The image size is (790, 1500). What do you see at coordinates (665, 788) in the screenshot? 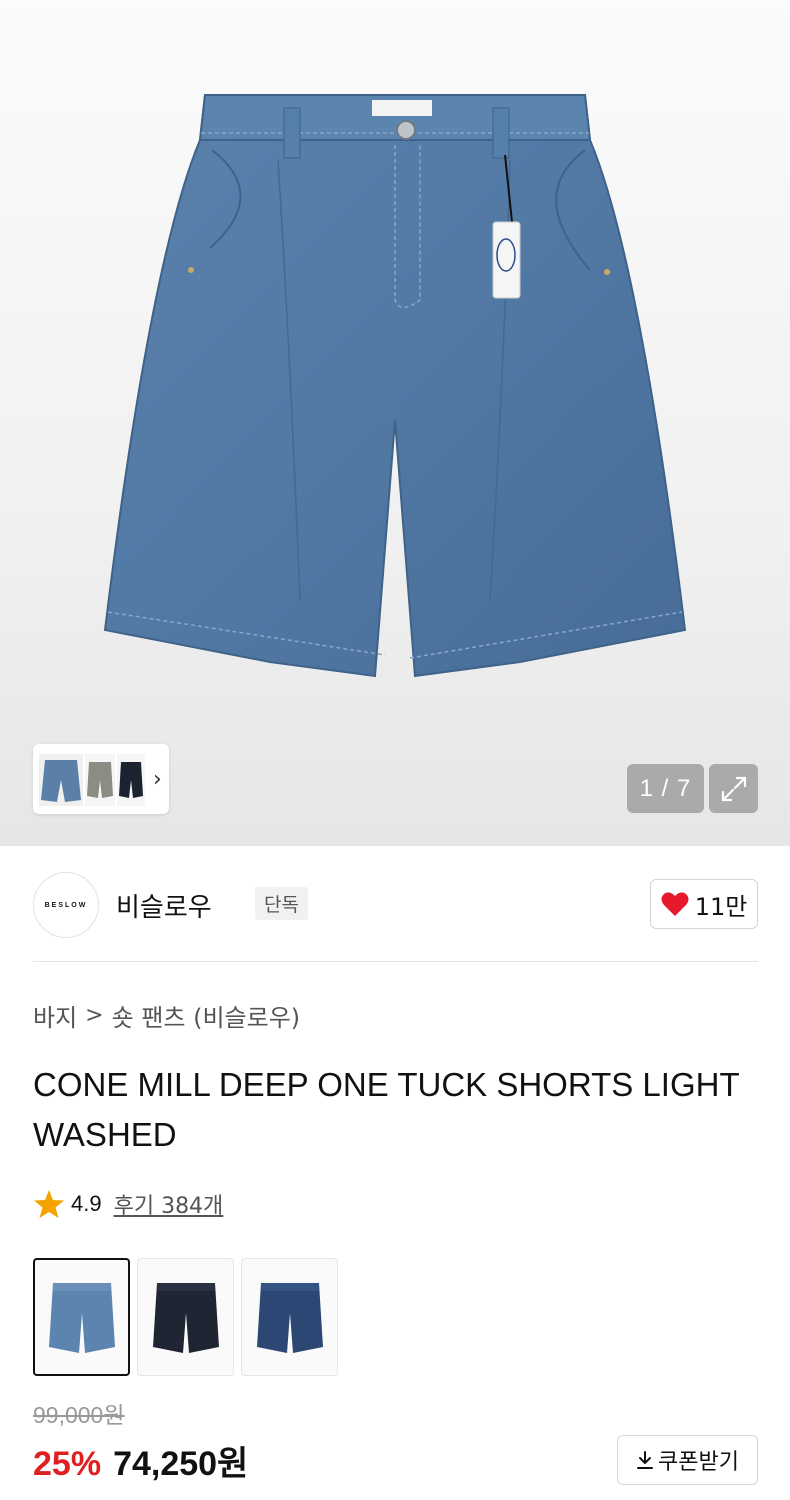
I see `image-counter: 1 / 7` at bounding box center [665, 788].